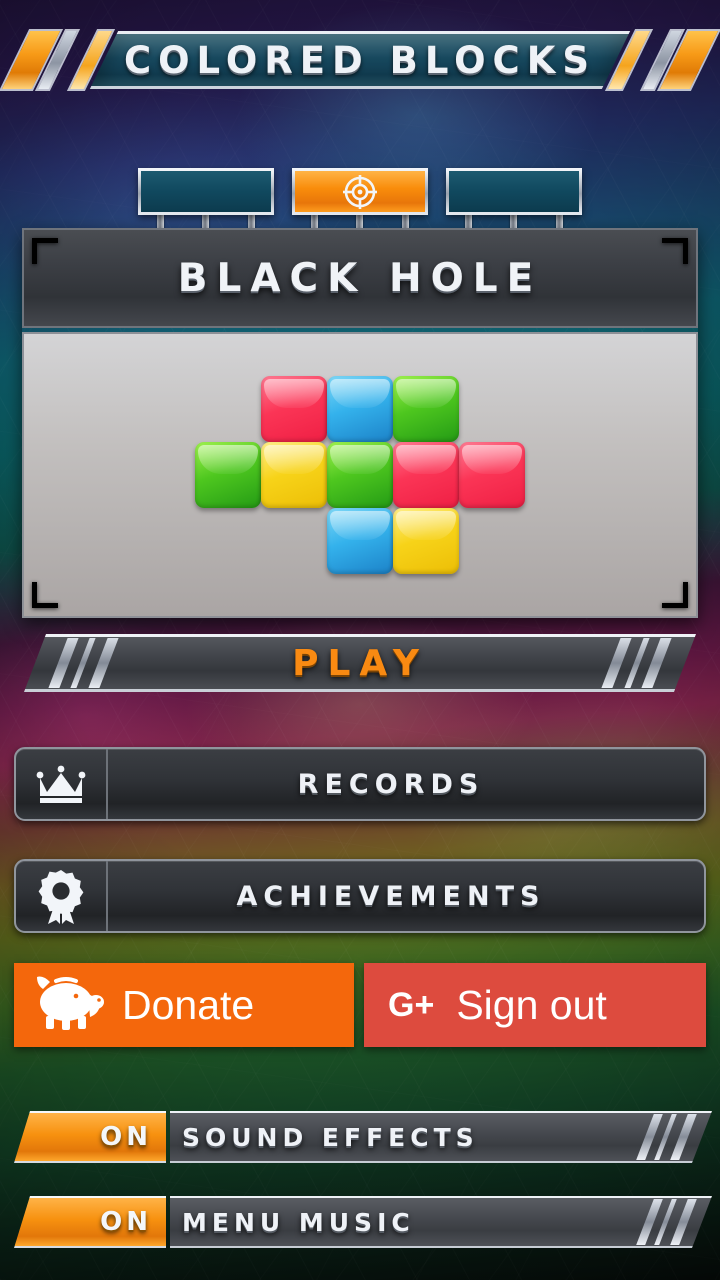 This screenshot has width=720, height=1280. I want to click on sound-effects-state-badge: ON, so click(90, 1137).